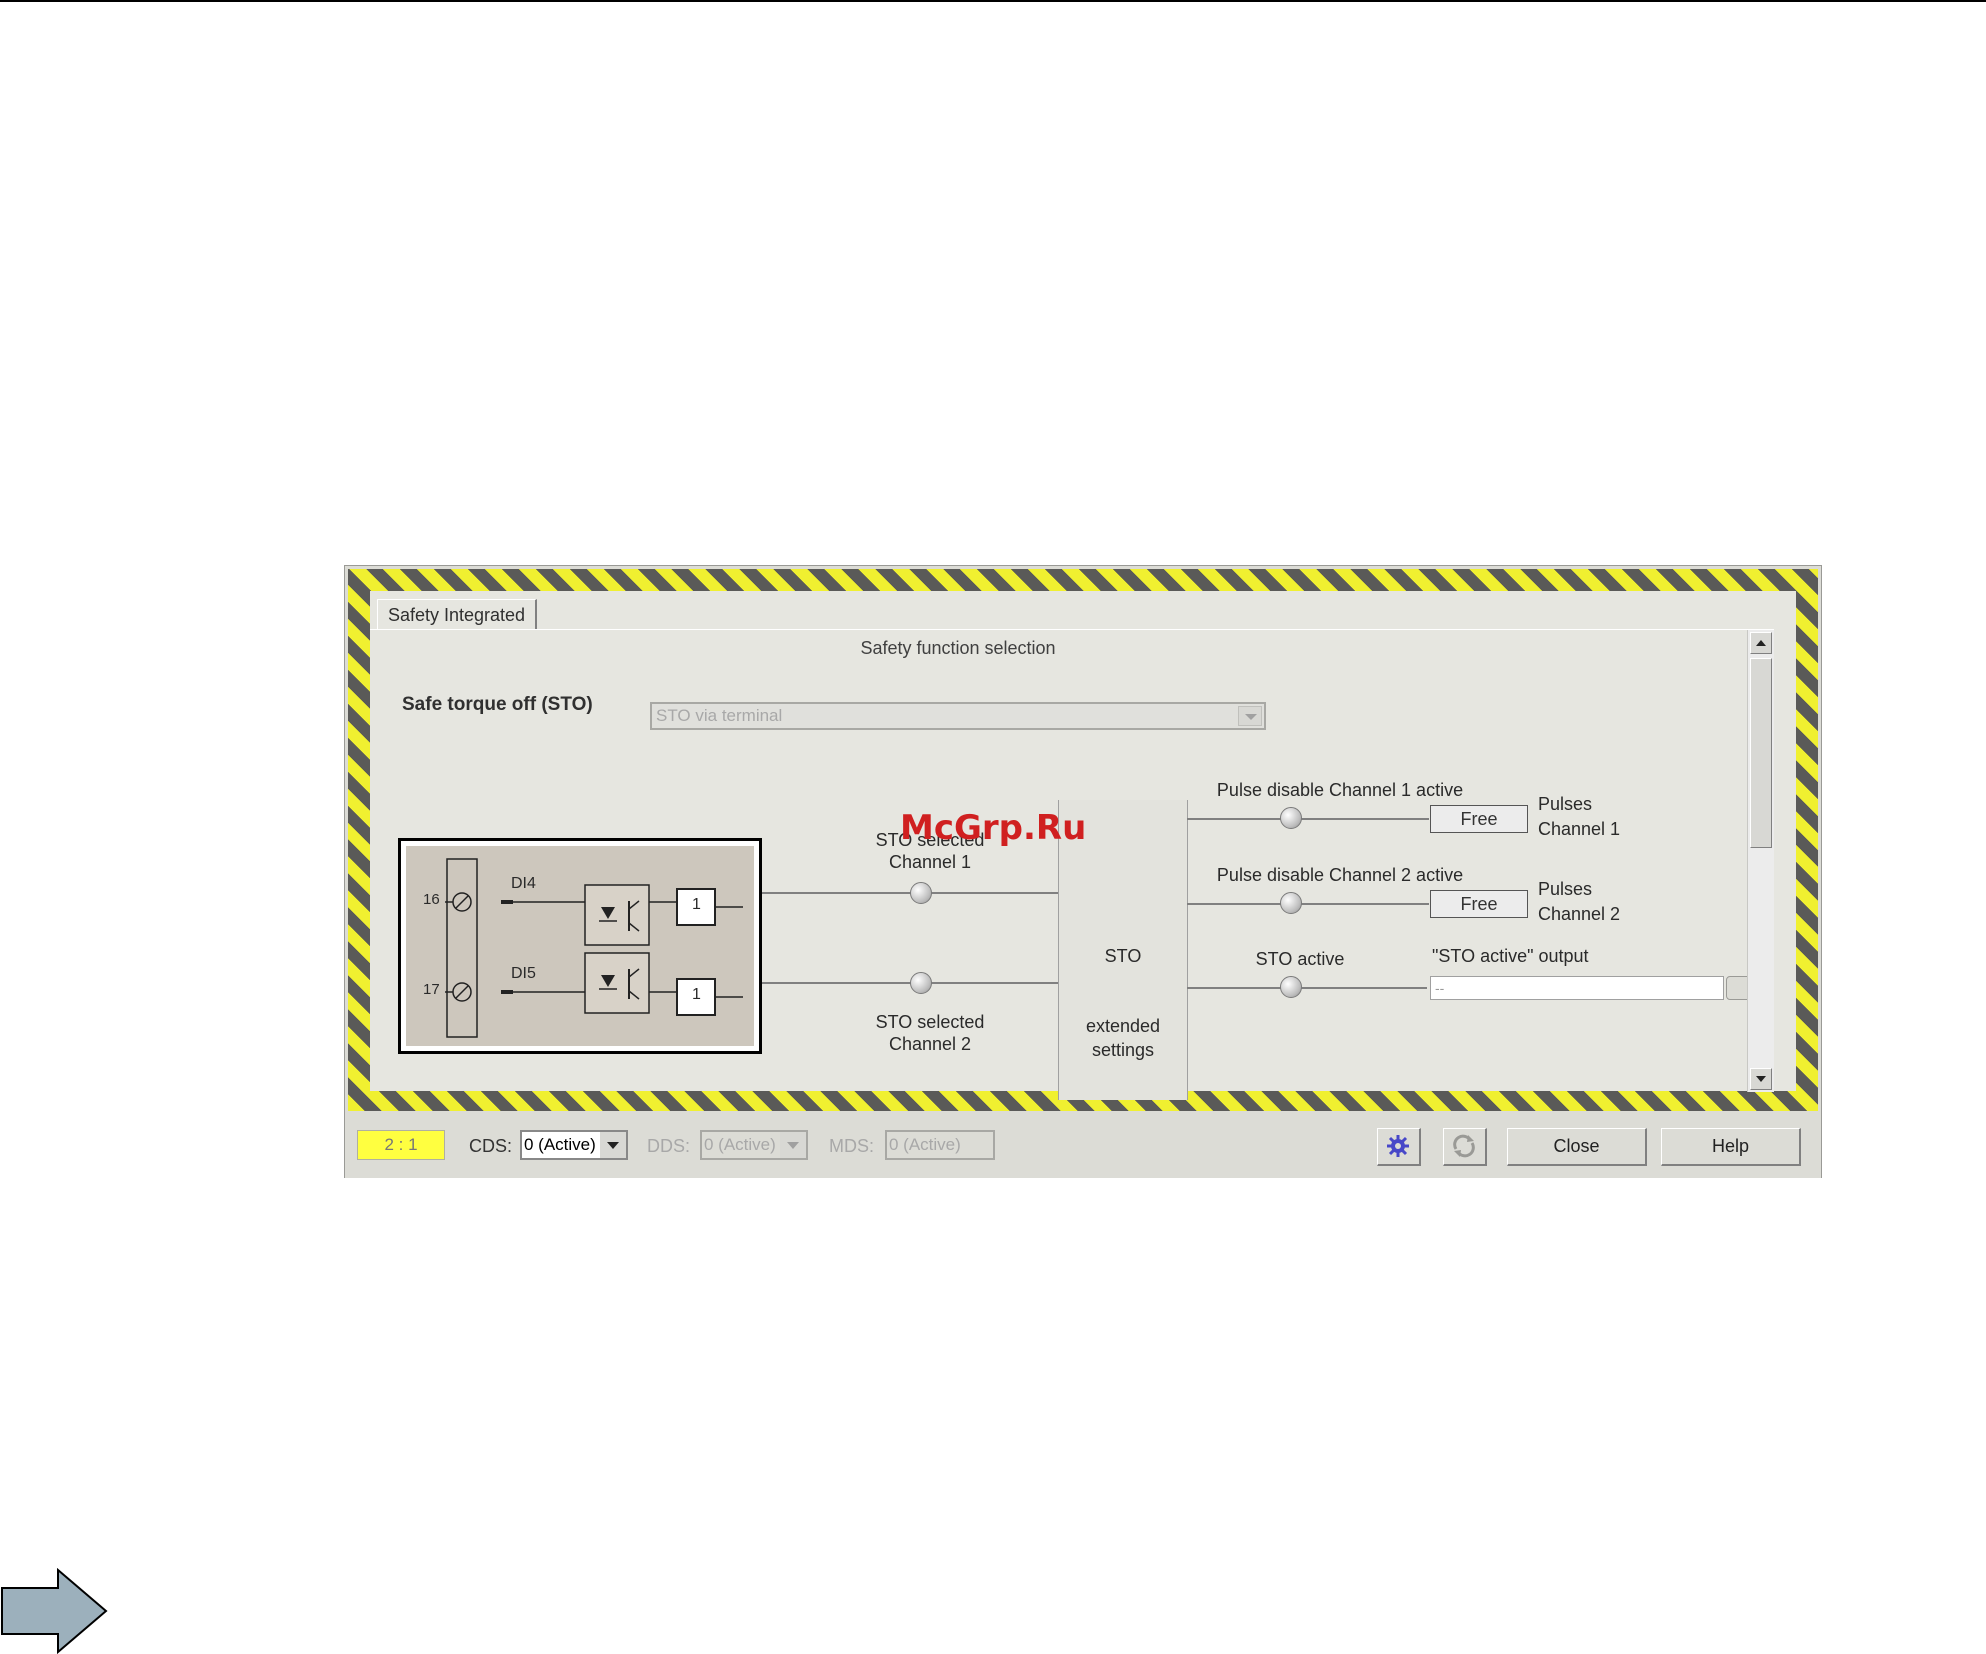 Image resolution: width=1986 pixels, height=1654 pixels. Describe the element at coordinates (1291, 903) in the screenshot. I see `pulse-disable-ch2-led` at that location.